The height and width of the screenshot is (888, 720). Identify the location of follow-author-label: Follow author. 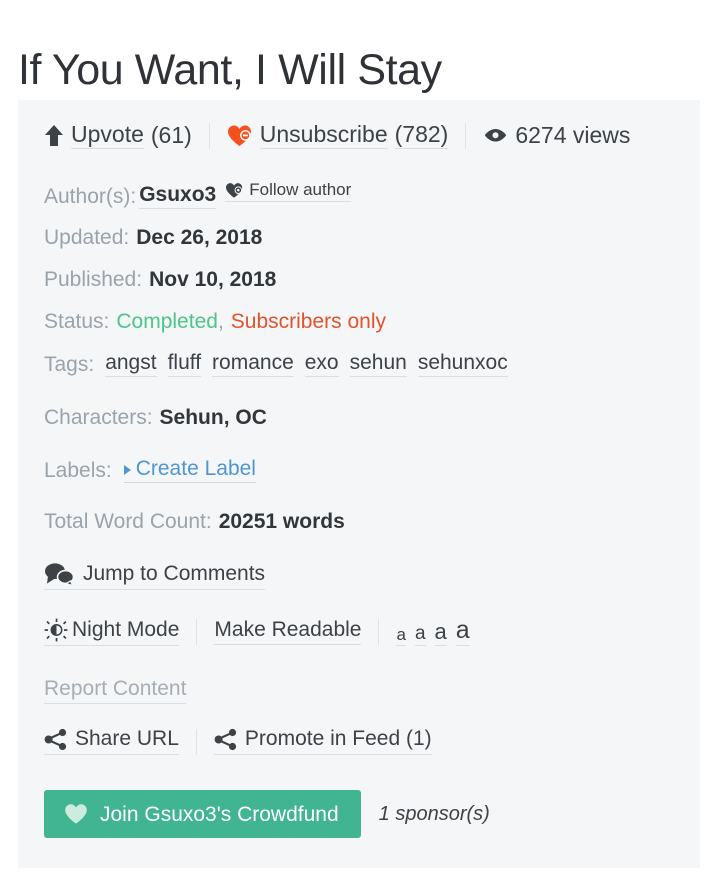
(300, 190).